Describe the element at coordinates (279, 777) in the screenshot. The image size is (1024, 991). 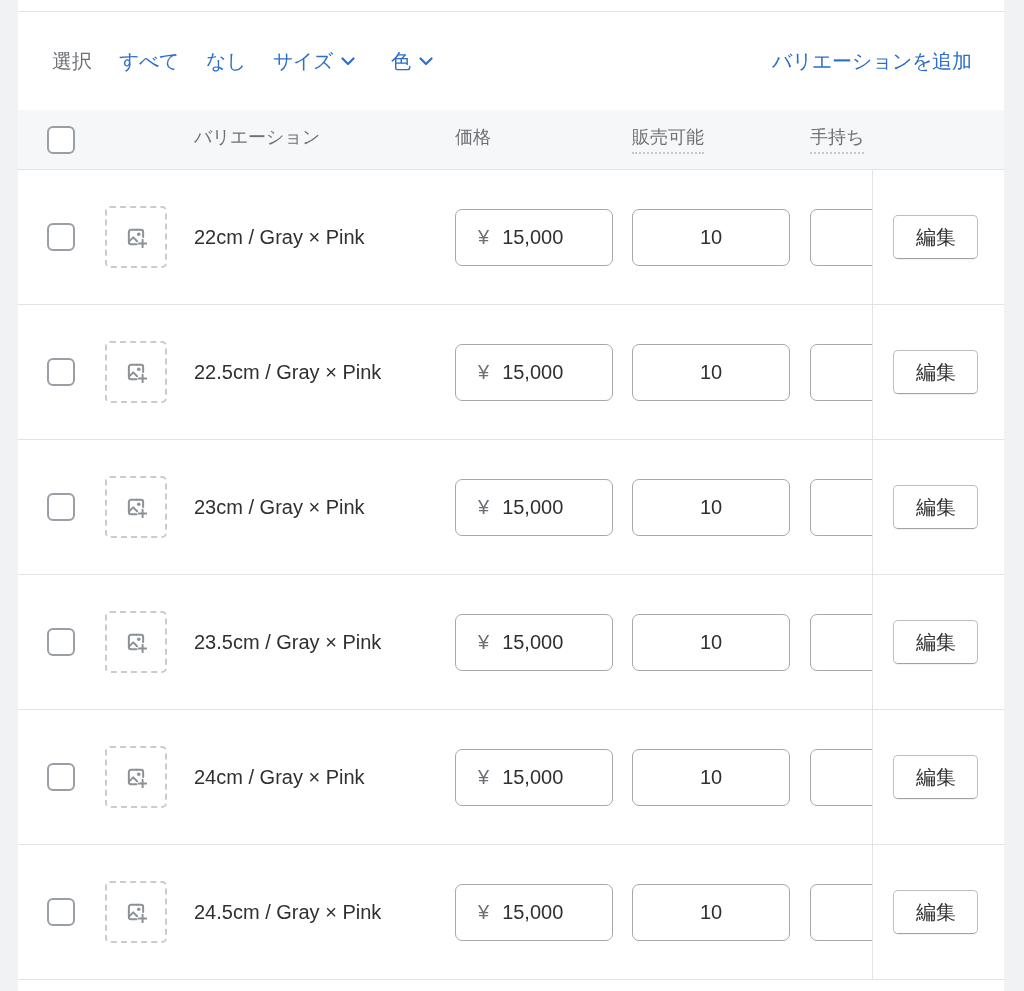
I see `variant-name: 24cm / Gray × Pink` at that location.